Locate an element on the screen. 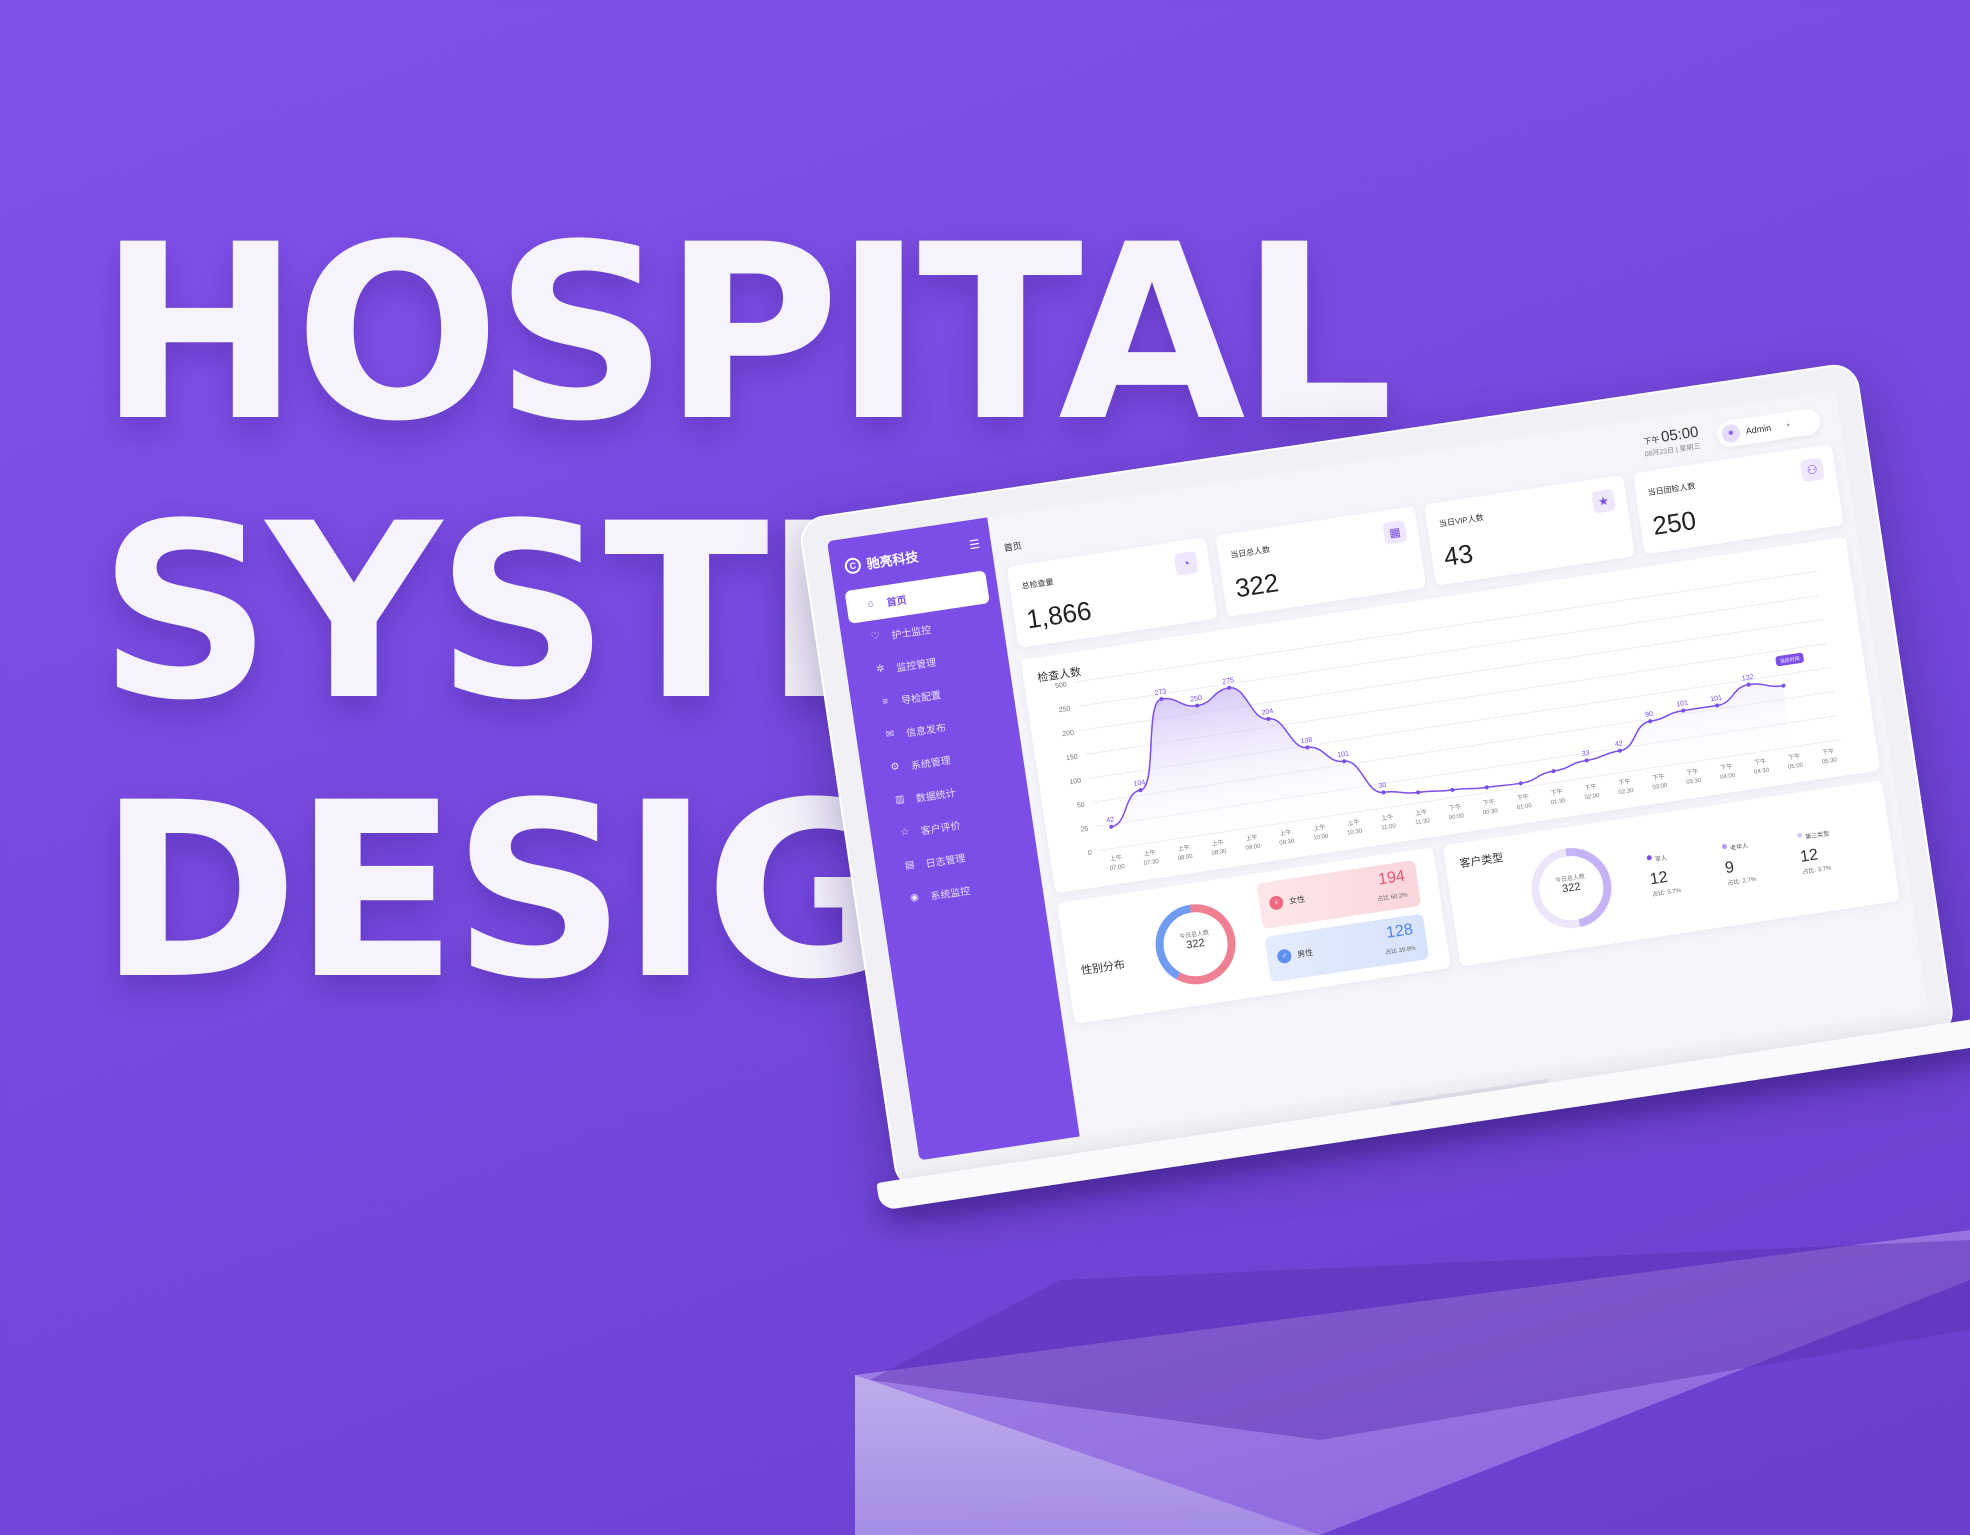 Image resolution: width=1970 pixels, height=1535 pixels. gender-title: 性别分布 is located at coordinates (1103, 968).